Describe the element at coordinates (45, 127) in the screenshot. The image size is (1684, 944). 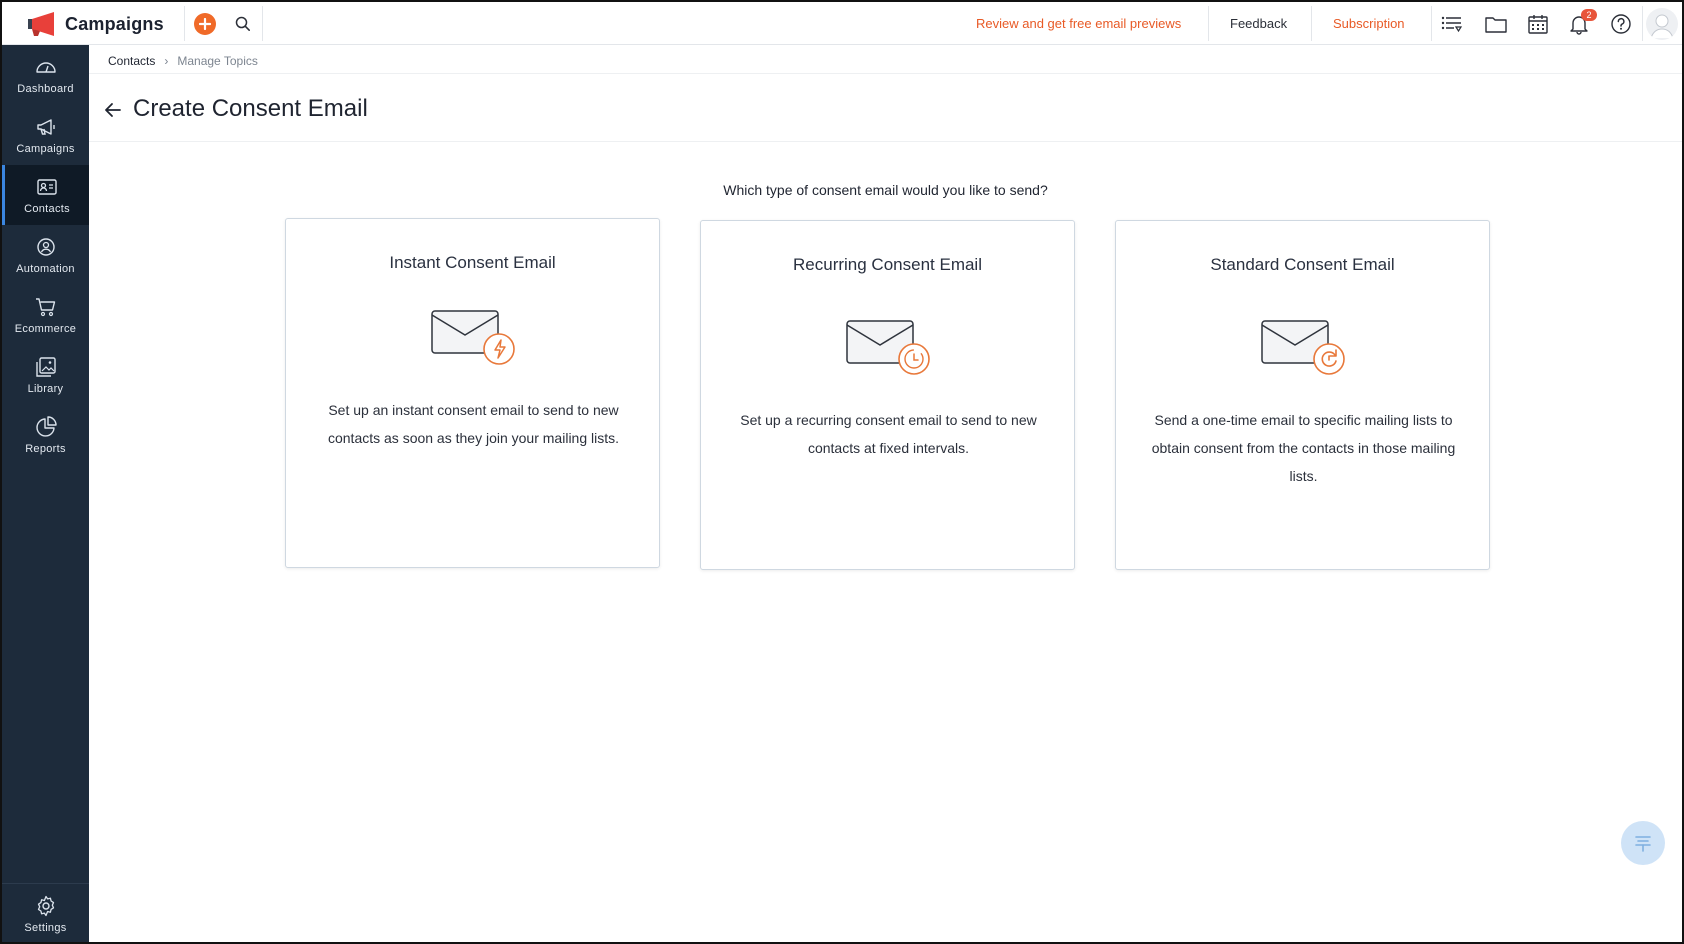
I see `megaphone-icon` at that location.